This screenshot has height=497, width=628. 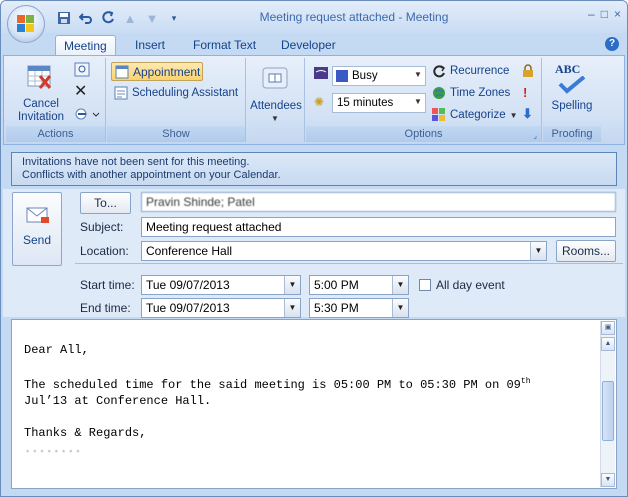 What do you see at coordinates (40, 77) in the screenshot?
I see `cancel-invitation-icon` at bounding box center [40, 77].